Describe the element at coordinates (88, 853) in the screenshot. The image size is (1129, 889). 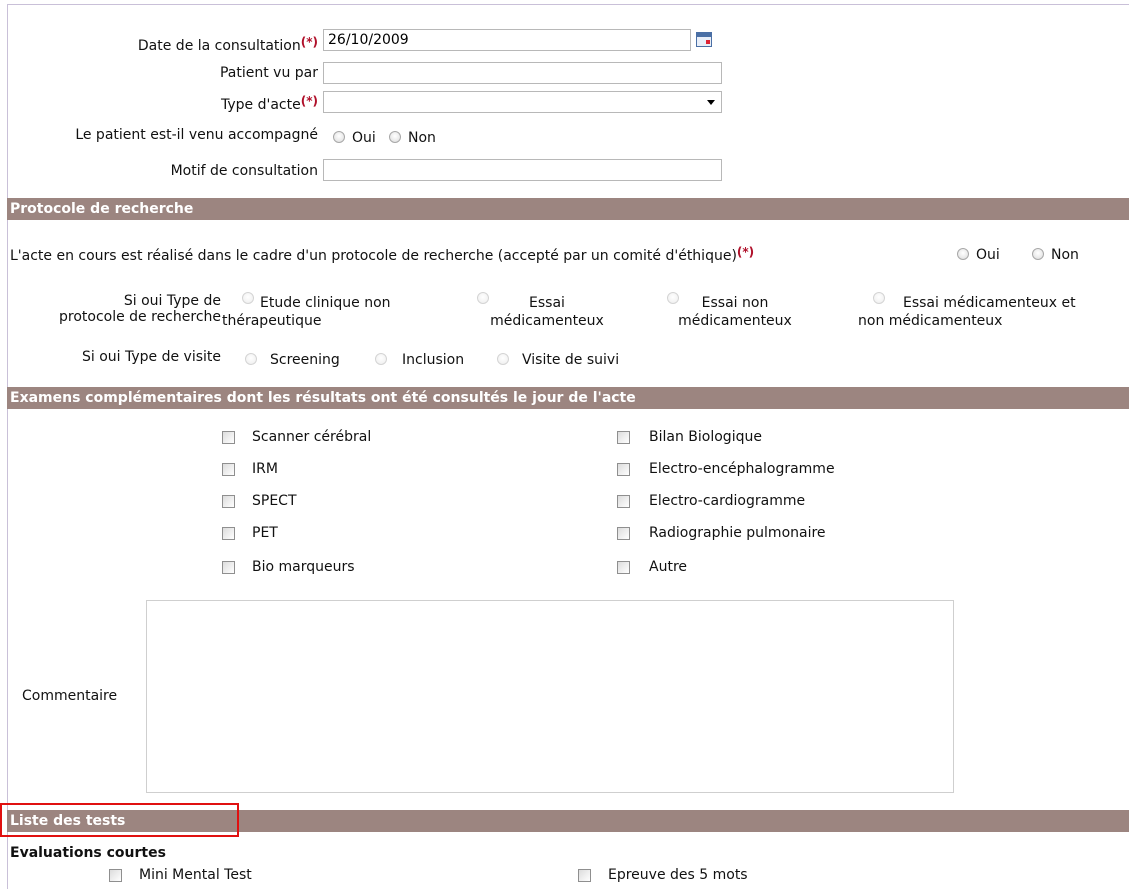
I see `short-evals-label: Evaluations courtes` at that location.